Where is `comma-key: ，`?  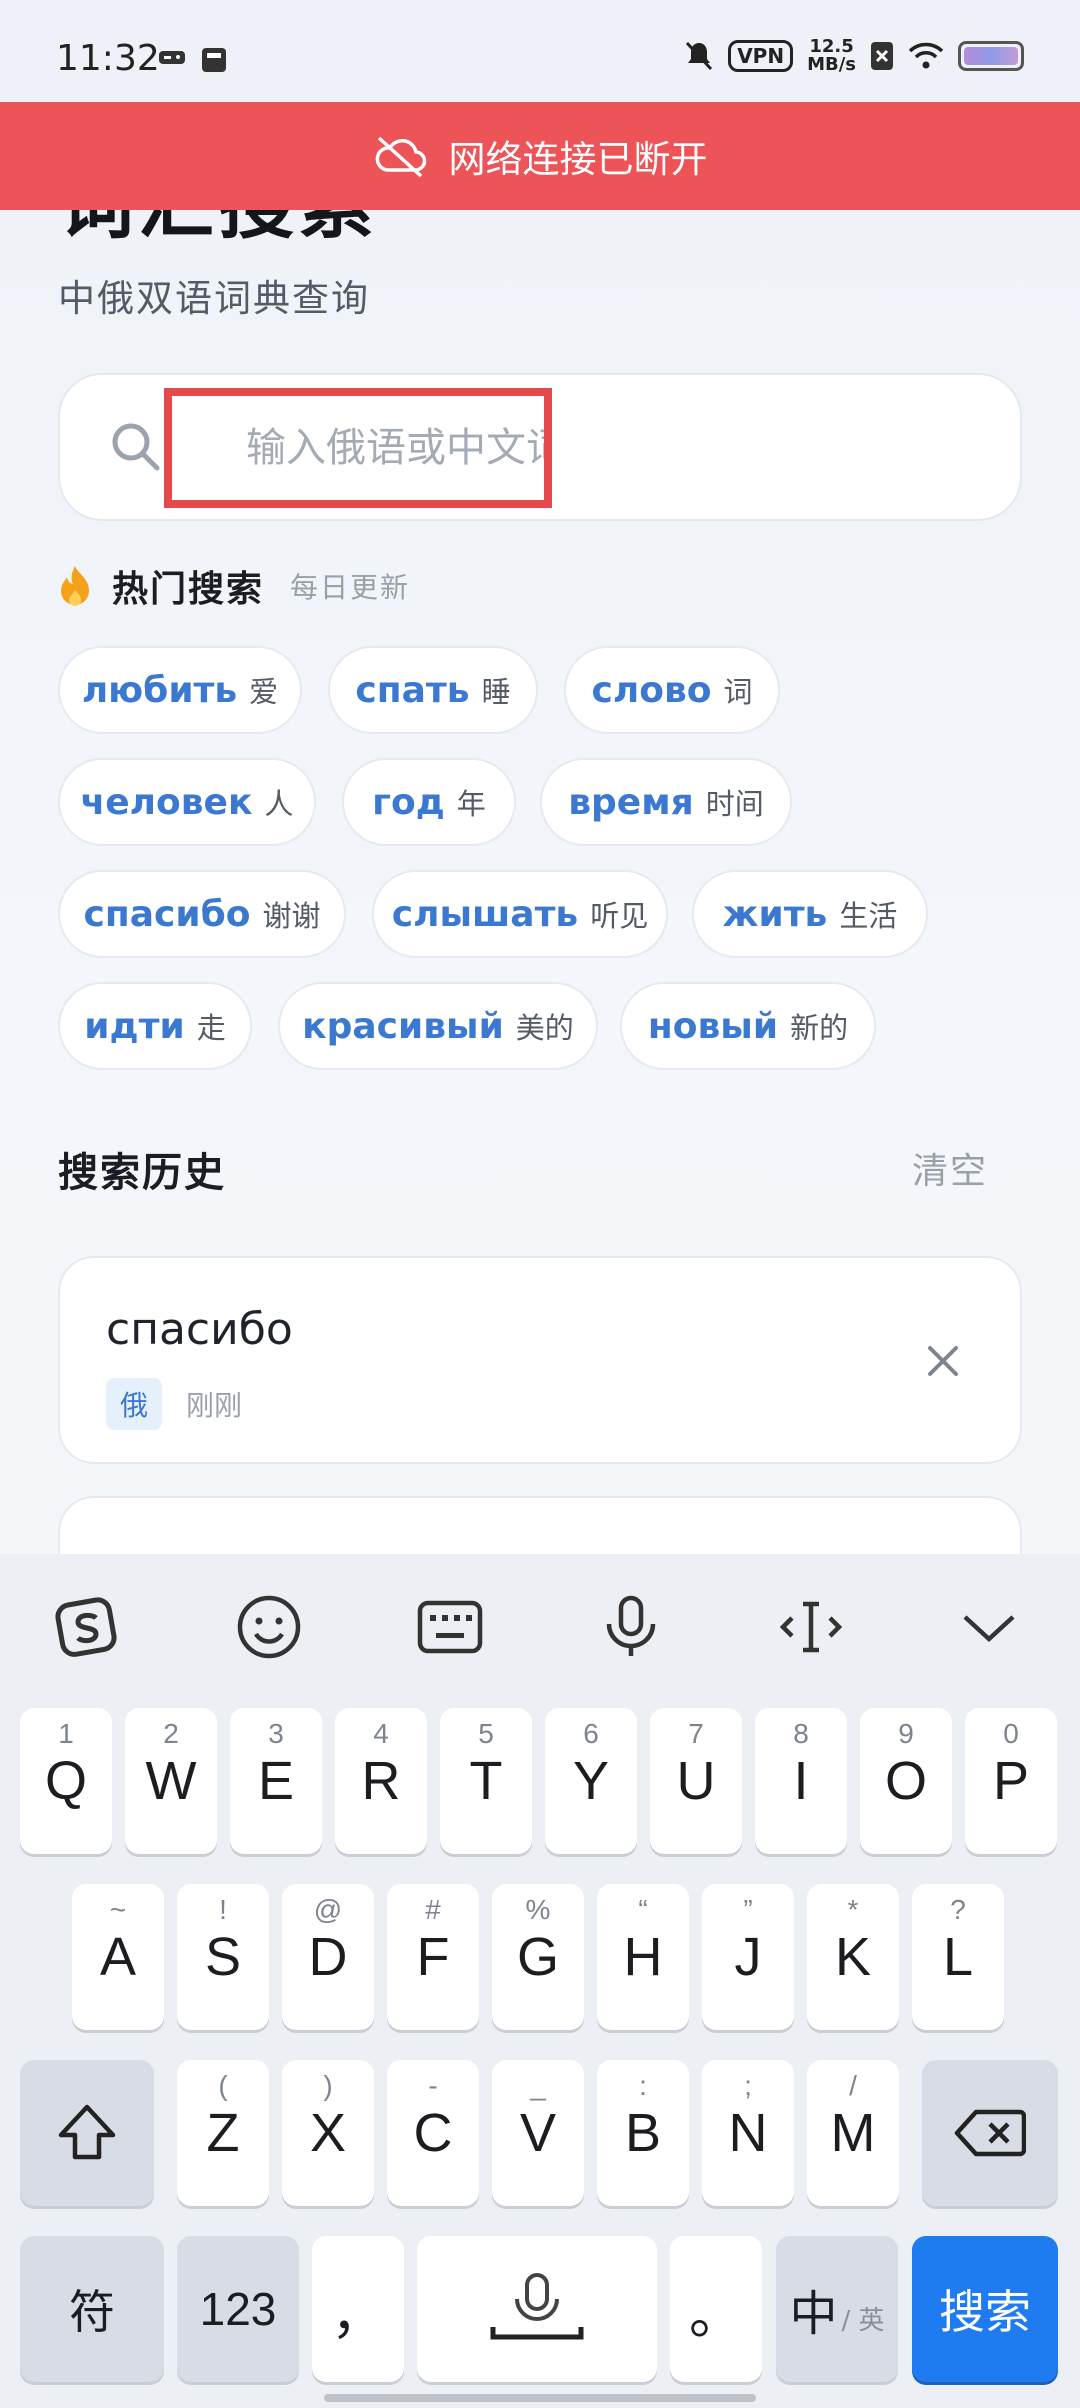 comma-key: ， is located at coordinates (358, 2309).